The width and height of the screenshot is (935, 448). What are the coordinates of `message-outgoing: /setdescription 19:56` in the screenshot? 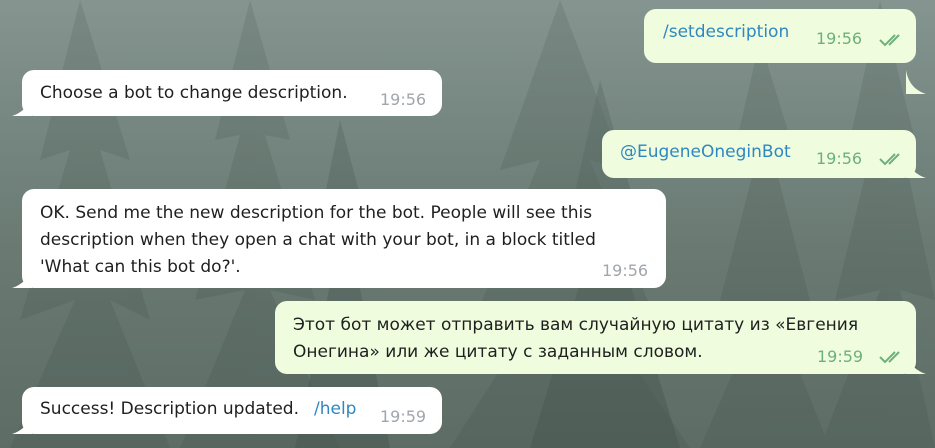 It's located at (780, 36).